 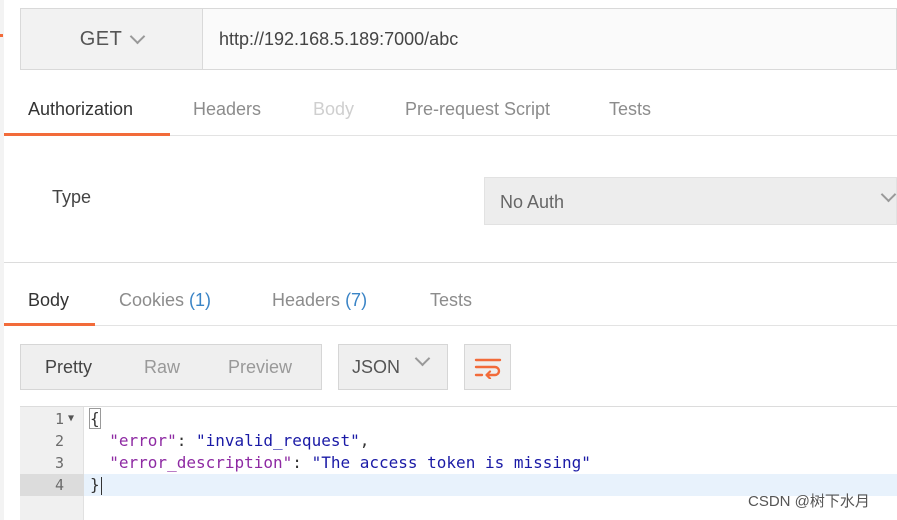 What do you see at coordinates (376, 367) in the screenshot?
I see `language-value: JSON` at bounding box center [376, 367].